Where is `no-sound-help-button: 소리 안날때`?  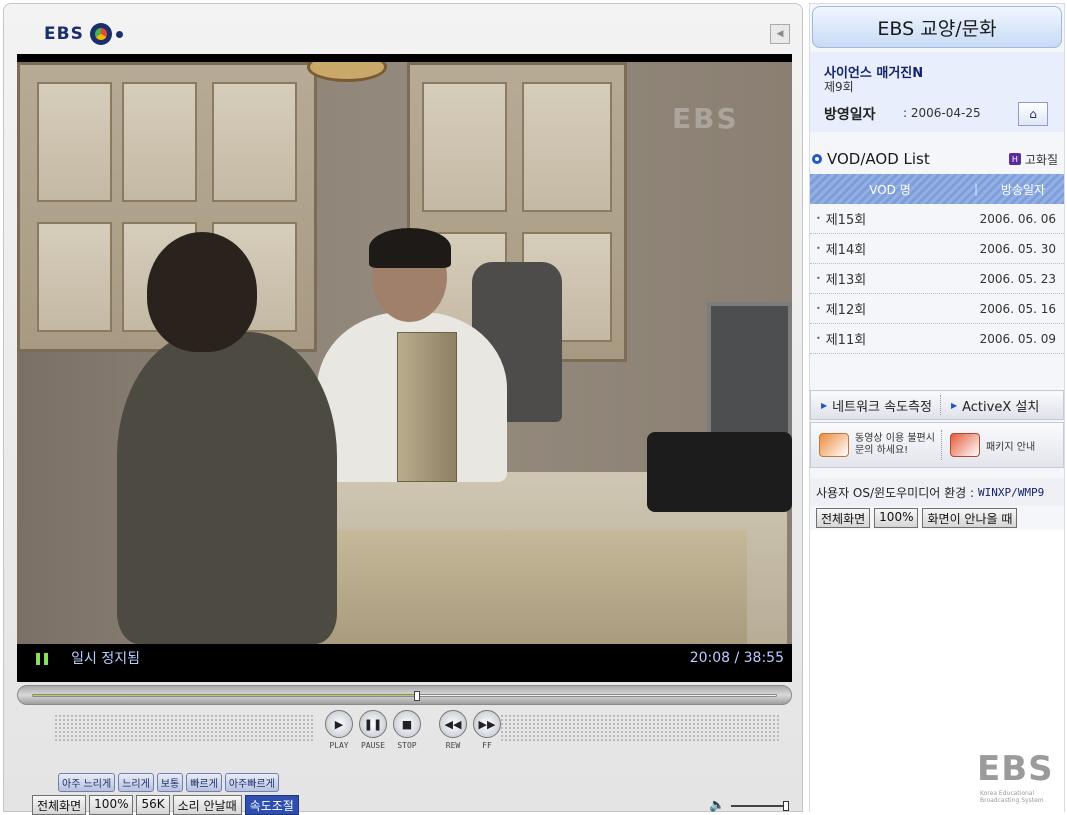
no-sound-help-button: 소리 안날때 is located at coordinates (207, 805).